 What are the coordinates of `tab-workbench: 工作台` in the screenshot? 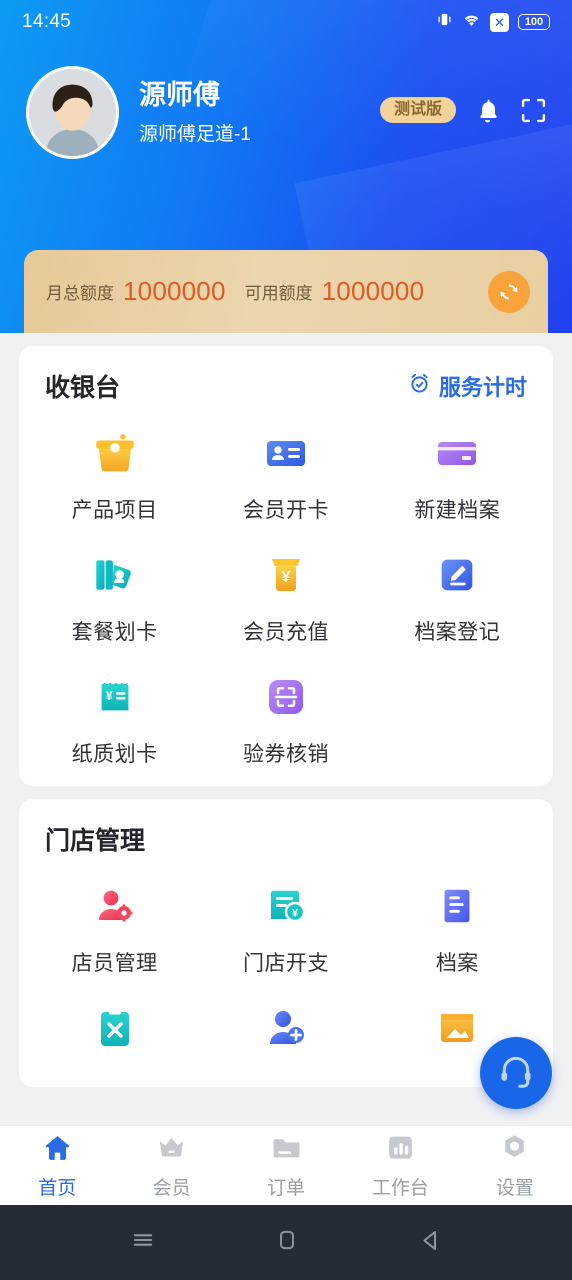 It's located at (400, 1166).